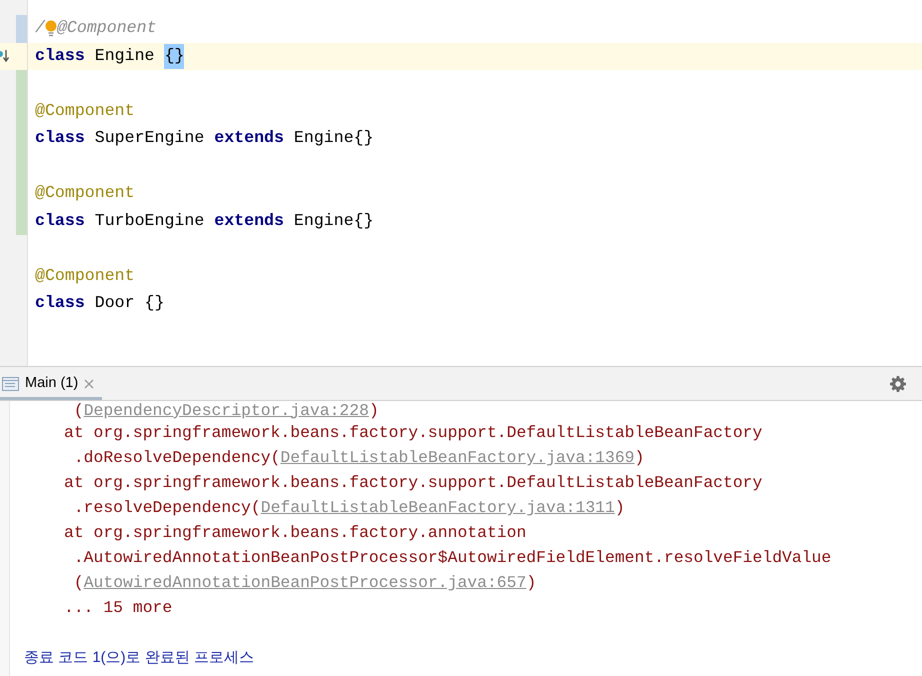 This screenshot has height=676, width=922. What do you see at coordinates (437, 508) in the screenshot?
I see `source-link: DefaultListableBeanFactory.java:1311` at bounding box center [437, 508].